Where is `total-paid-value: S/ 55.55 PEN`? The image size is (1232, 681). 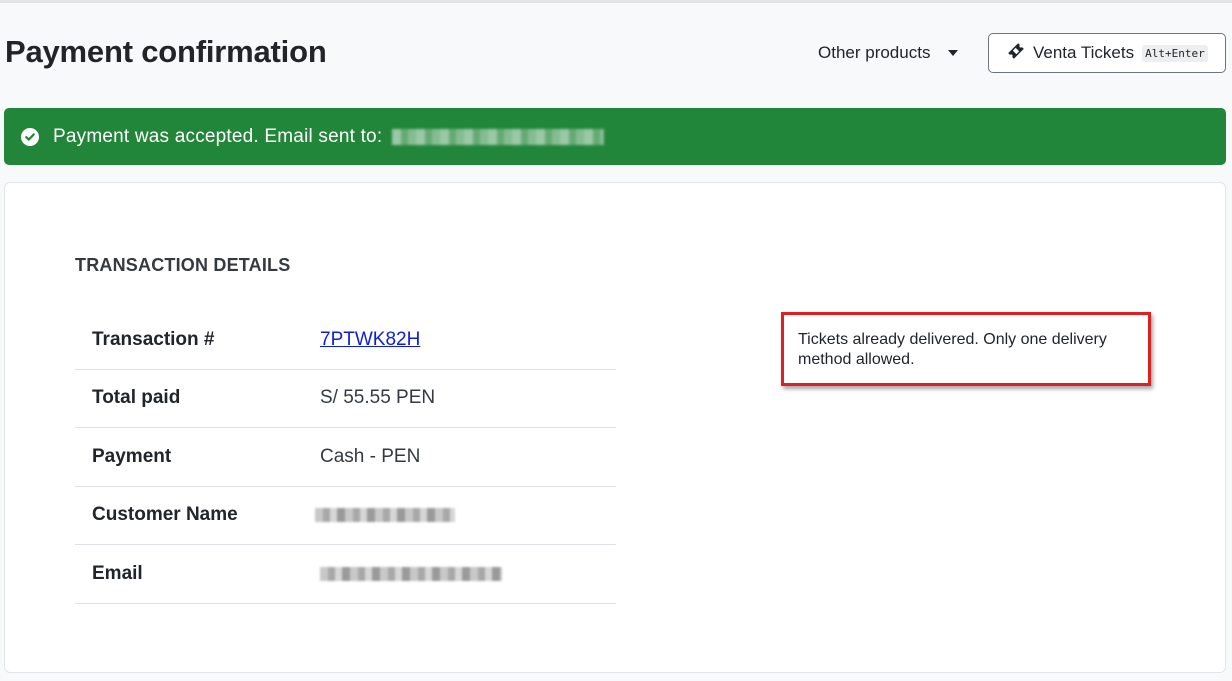
total-paid-value: S/ 55.55 PEN is located at coordinates (378, 398).